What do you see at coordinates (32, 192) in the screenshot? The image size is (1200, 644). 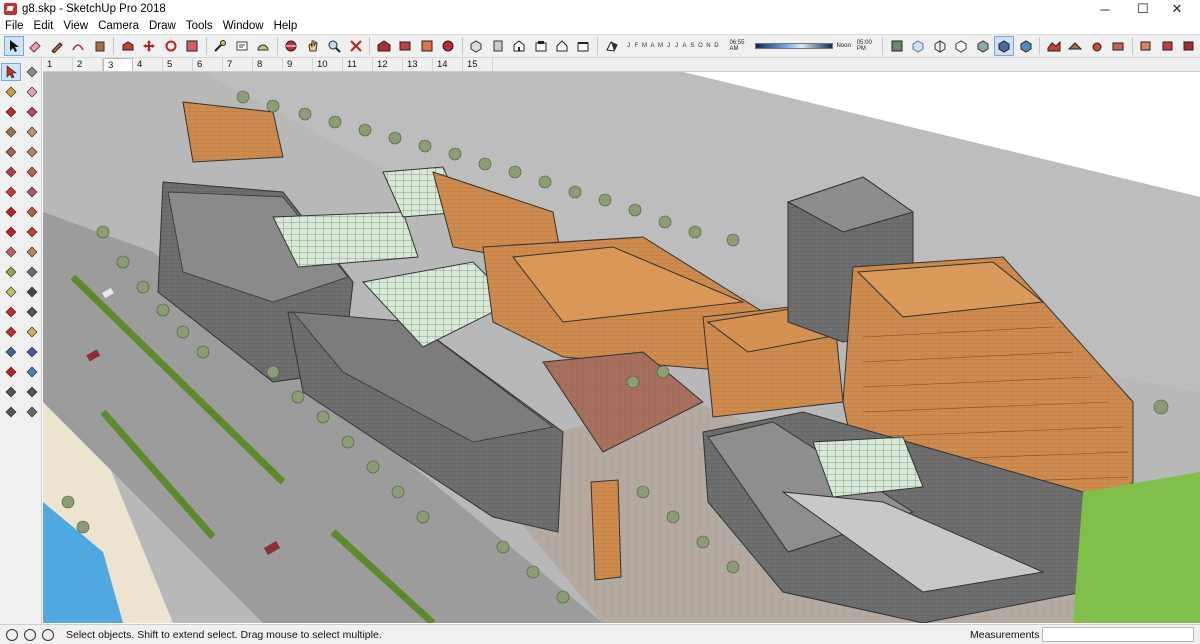 I see `two-point-arc-tool-button` at bounding box center [32, 192].